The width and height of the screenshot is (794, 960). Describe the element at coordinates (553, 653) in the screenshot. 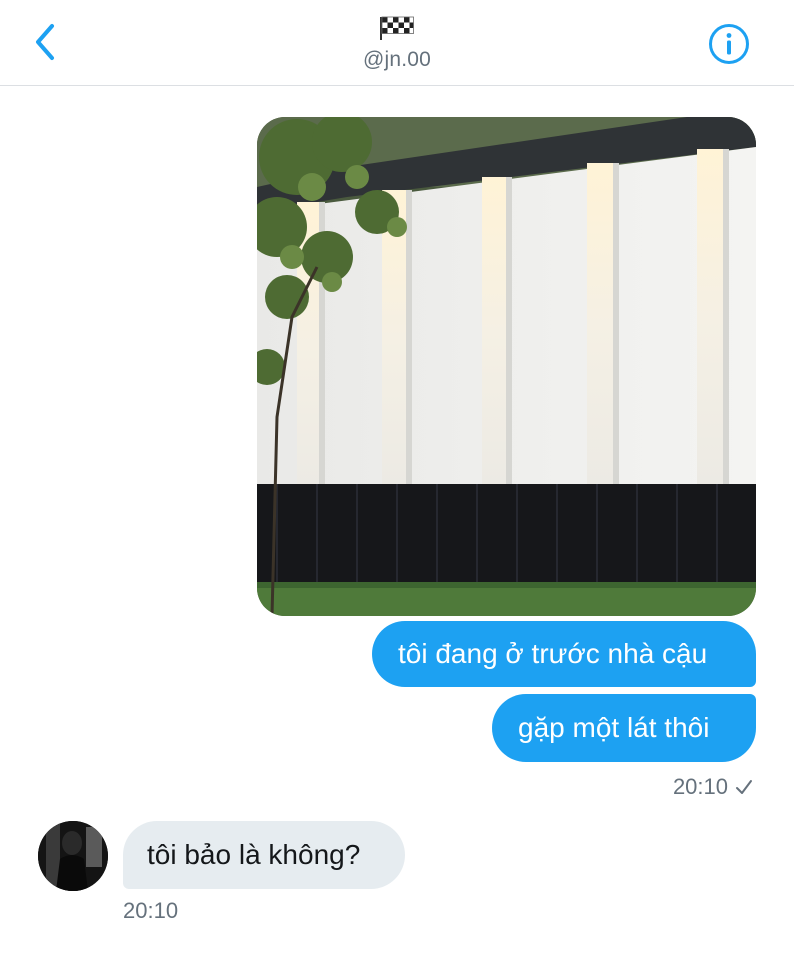

I see `message-text: tôi đang ở trước nhà cậu` at that location.